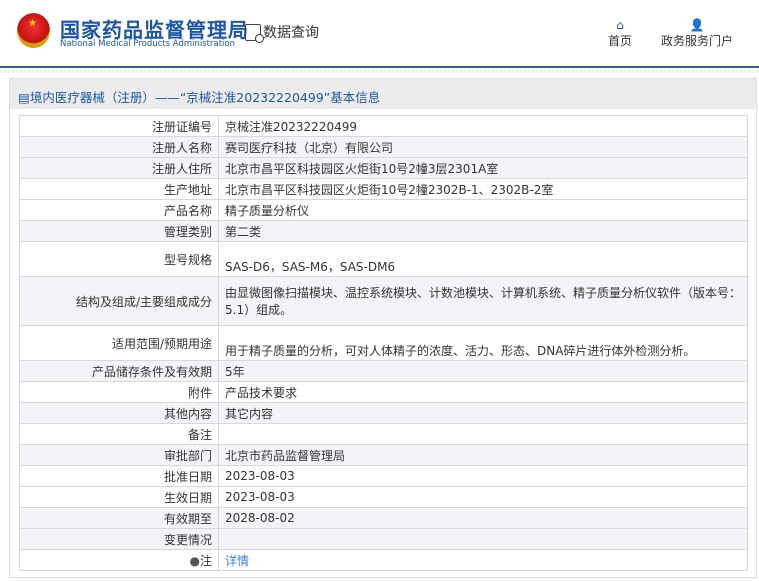 The image size is (759, 581). What do you see at coordinates (119, 371) in the screenshot?
I see `row-label: 产品储存条件及有效期` at bounding box center [119, 371].